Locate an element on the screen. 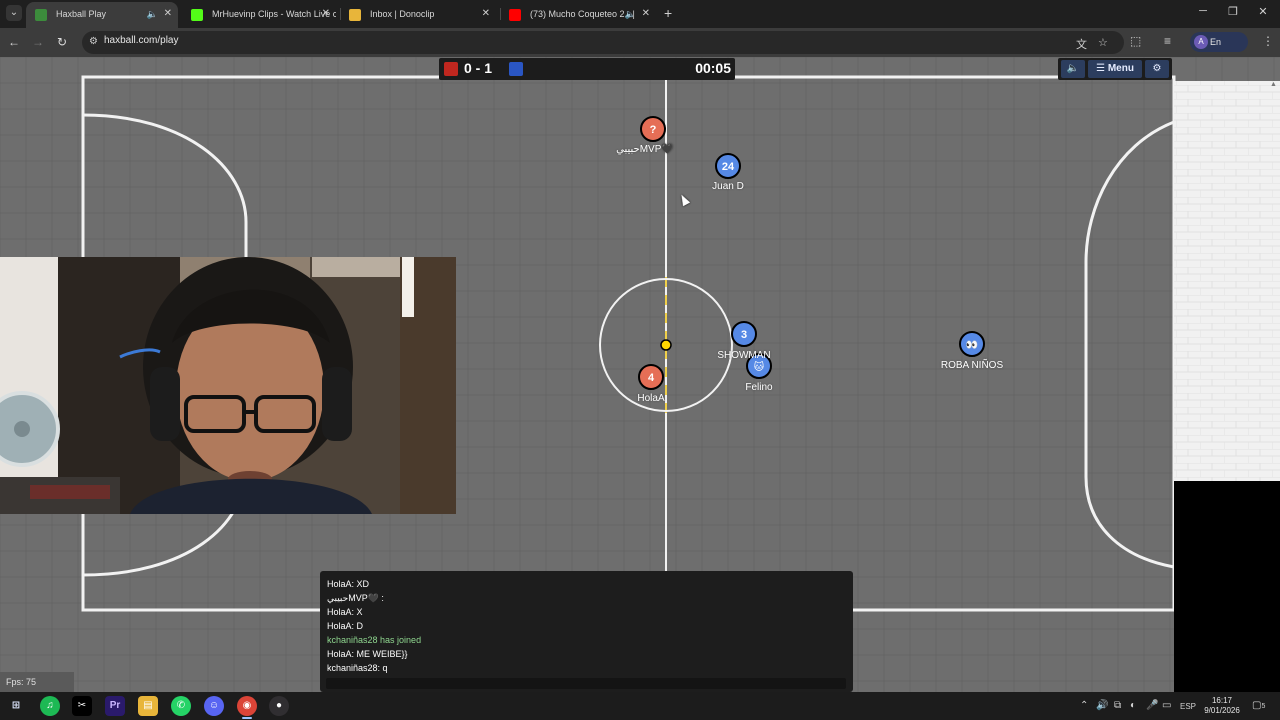  tab-kick-clips: MrHuevinp Clips - Watch Live c ✕ is located at coordinates (259, 14).